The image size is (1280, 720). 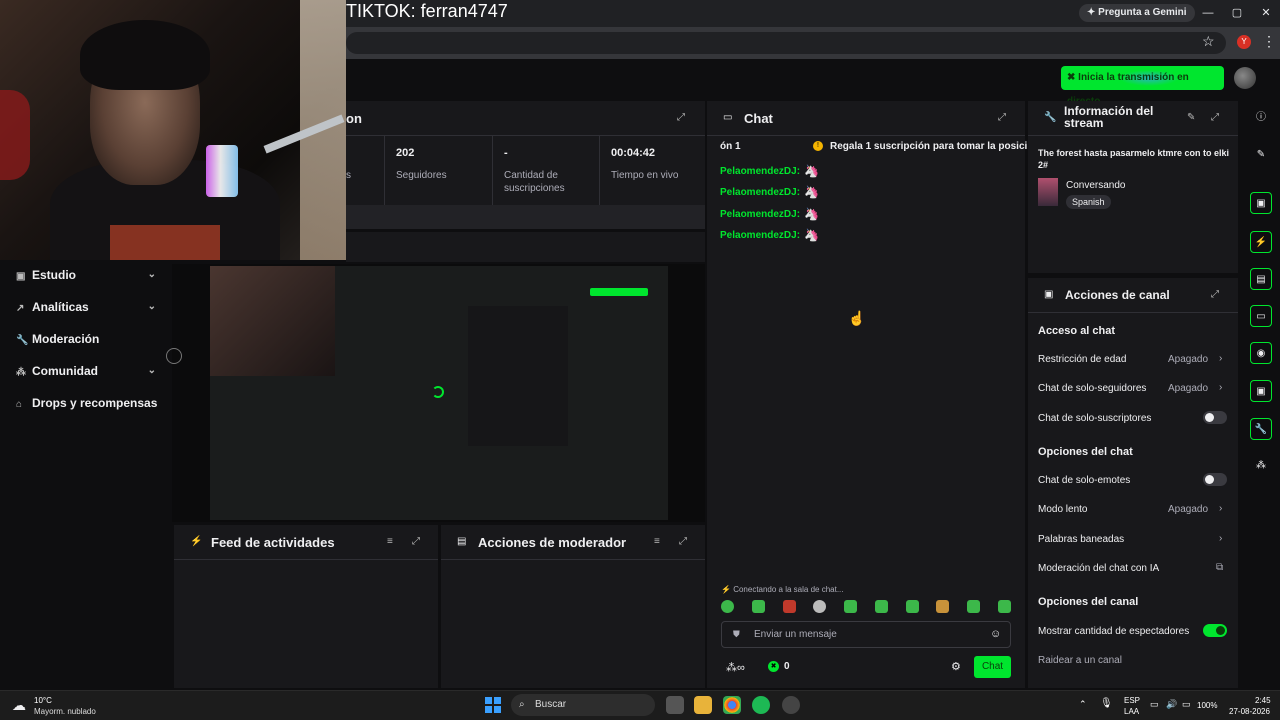 I want to click on banned-words-label: Palabras baneadas, so click(x=1081, y=539).